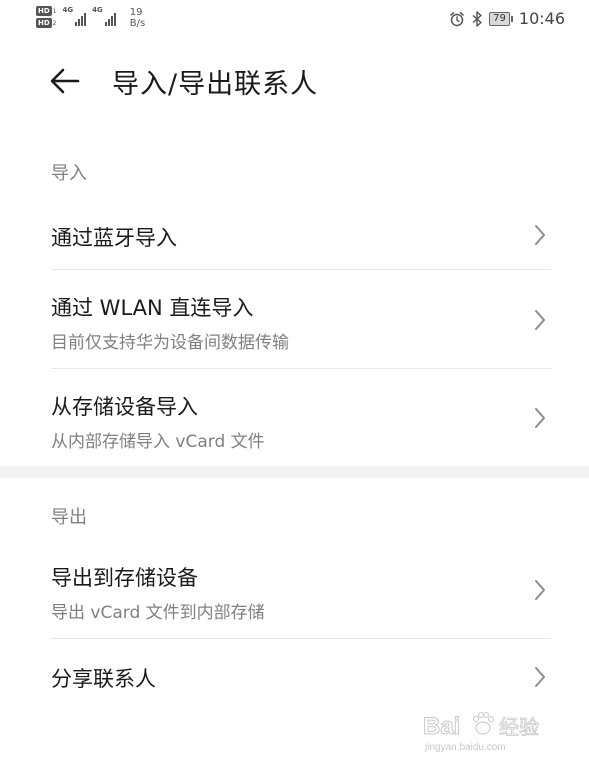 This screenshot has height=768, width=589. I want to click on section-separator, so click(294, 472).